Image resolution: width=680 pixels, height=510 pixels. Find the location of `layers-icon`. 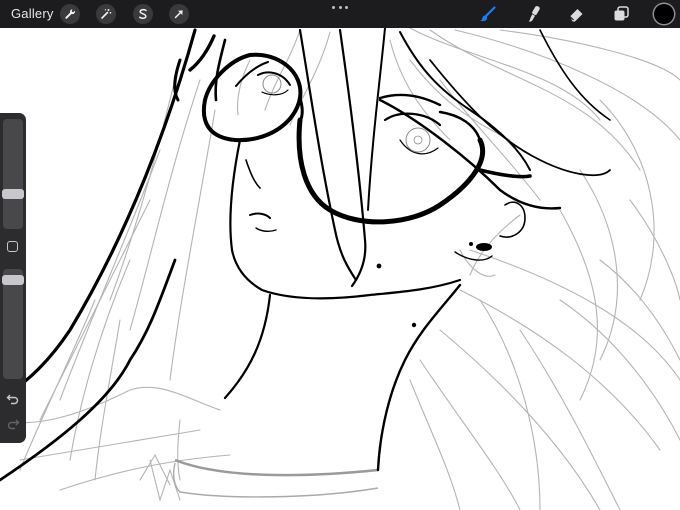

layers-icon is located at coordinates (621, 14).